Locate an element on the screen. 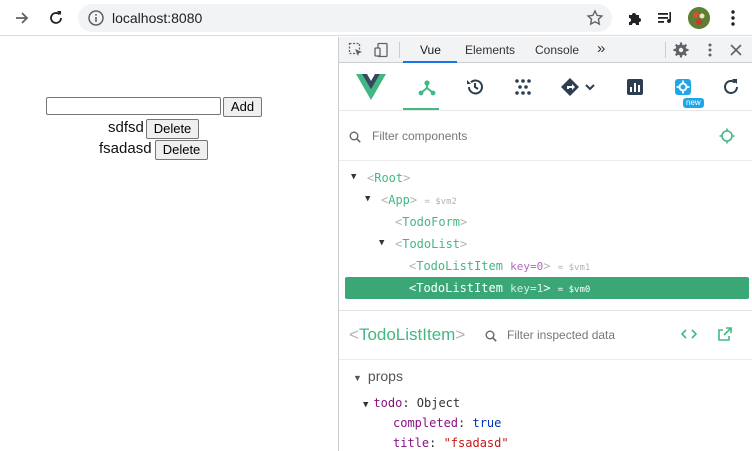  add-button: Add is located at coordinates (242, 107).